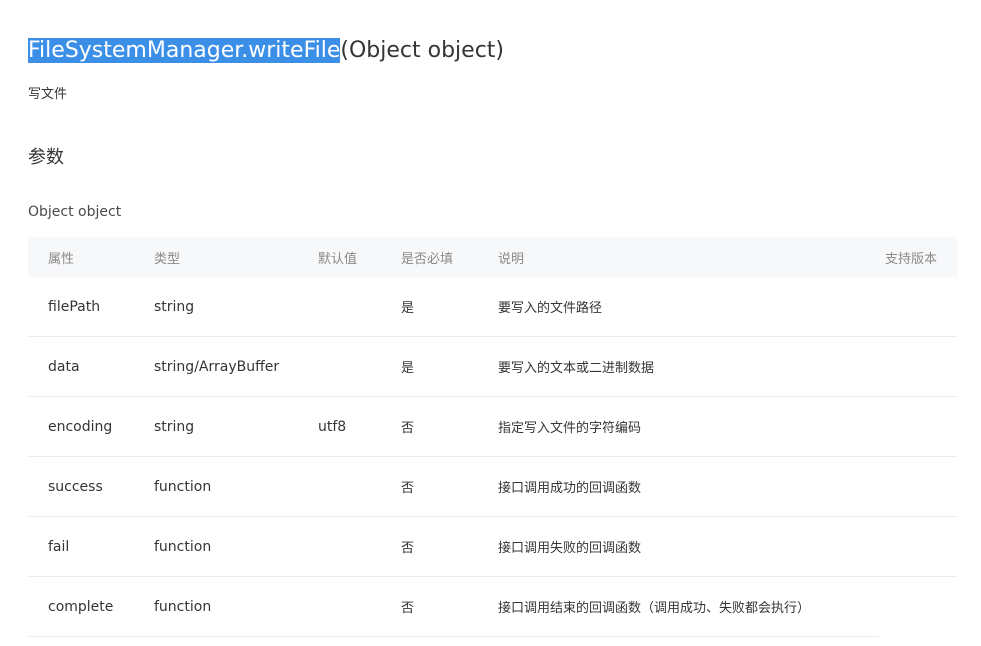 This screenshot has width=981, height=646. What do you see at coordinates (449, 257) in the screenshot?
I see `header-required: 是否必填` at bounding box center [449, 257].